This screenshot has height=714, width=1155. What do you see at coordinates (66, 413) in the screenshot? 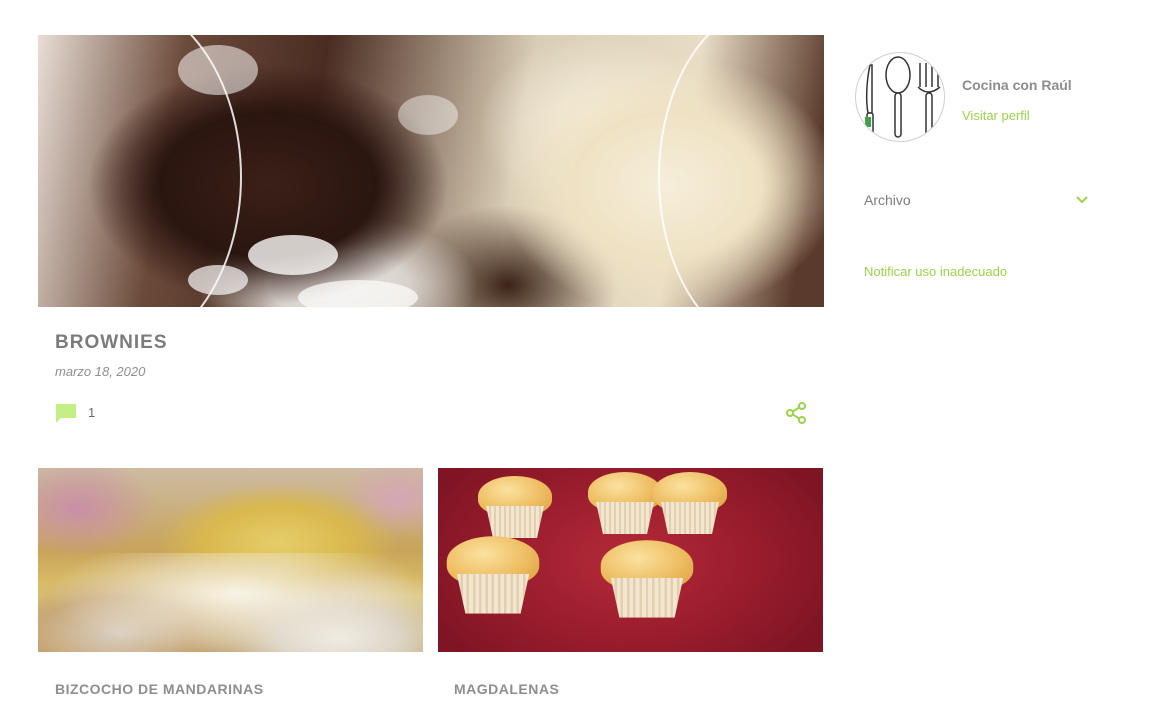
I see `comment-icon` at bounding box center [66, 413].